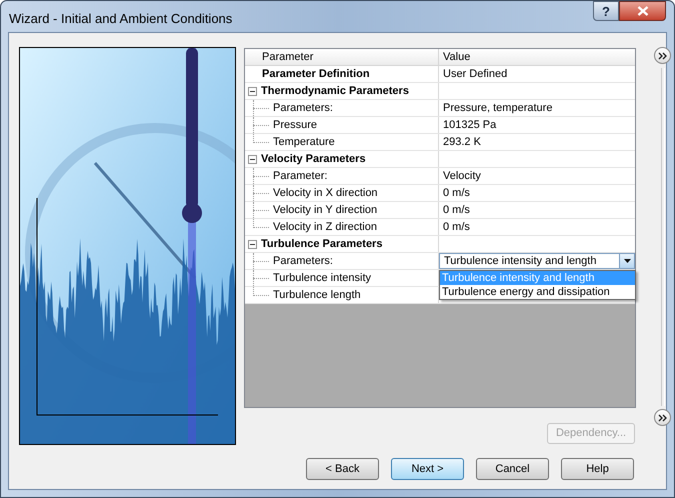 The height and width of the screenshot is (498, 675). Describe the element at coordinates (497, 108) in the screenshot. I see `property-value: Pressure, temperature` at that location.